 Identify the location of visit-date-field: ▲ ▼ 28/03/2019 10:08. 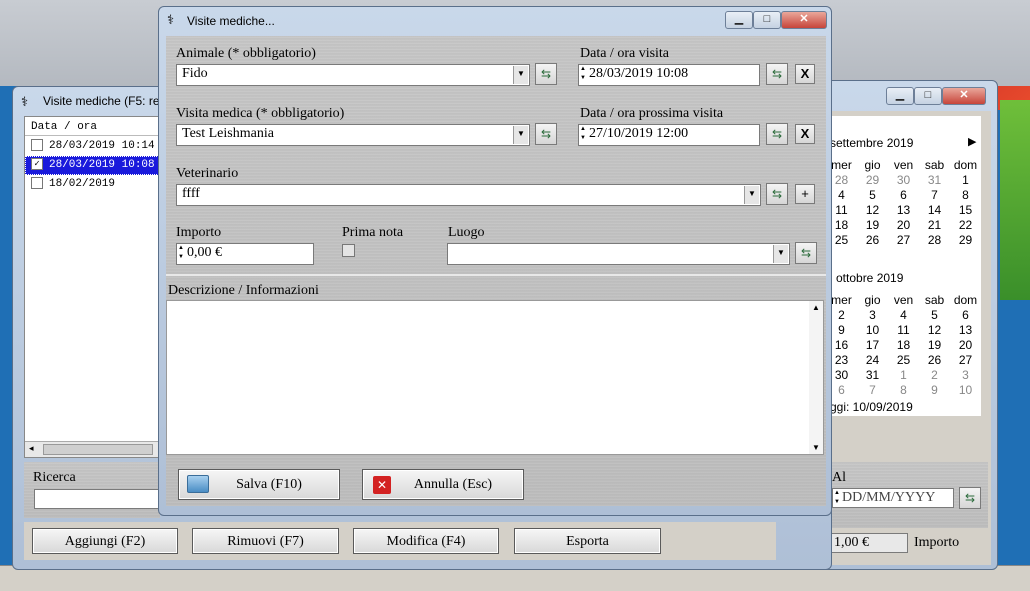
(669, 75).